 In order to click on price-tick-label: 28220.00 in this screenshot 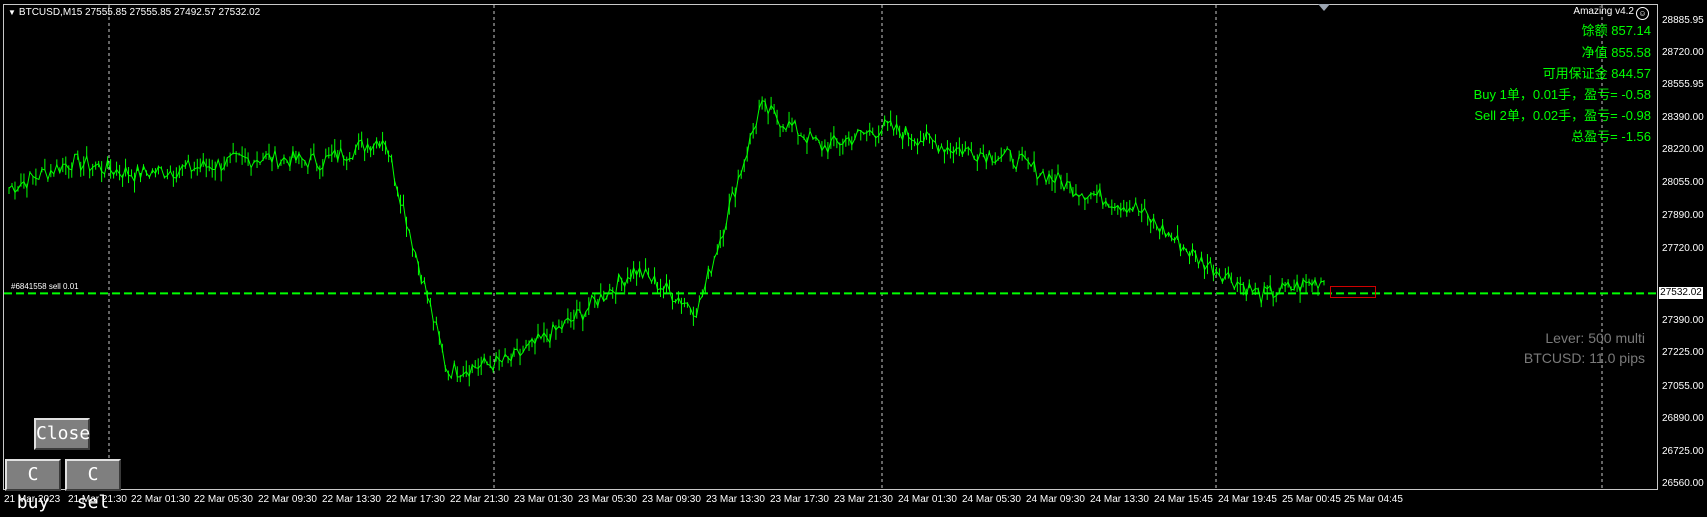, I will do `click(1683, 149)`.